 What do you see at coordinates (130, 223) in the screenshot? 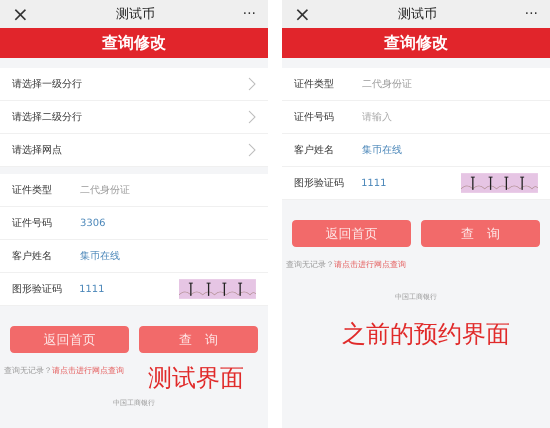
I see `input-field: 3306` at bounding box center [130, 223].